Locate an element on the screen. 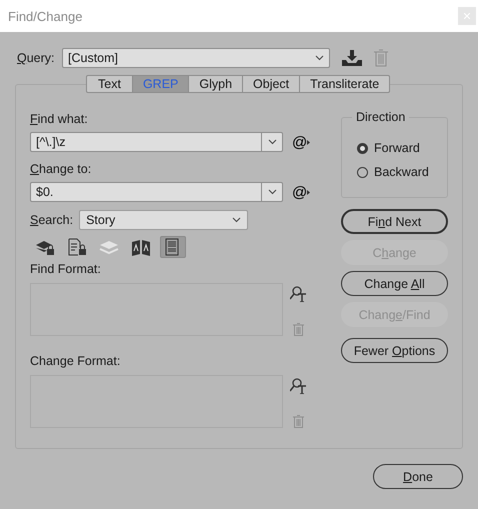 This screenshot has width=478, height=509. tab: Transliterate is located at coordinates (345, 84).